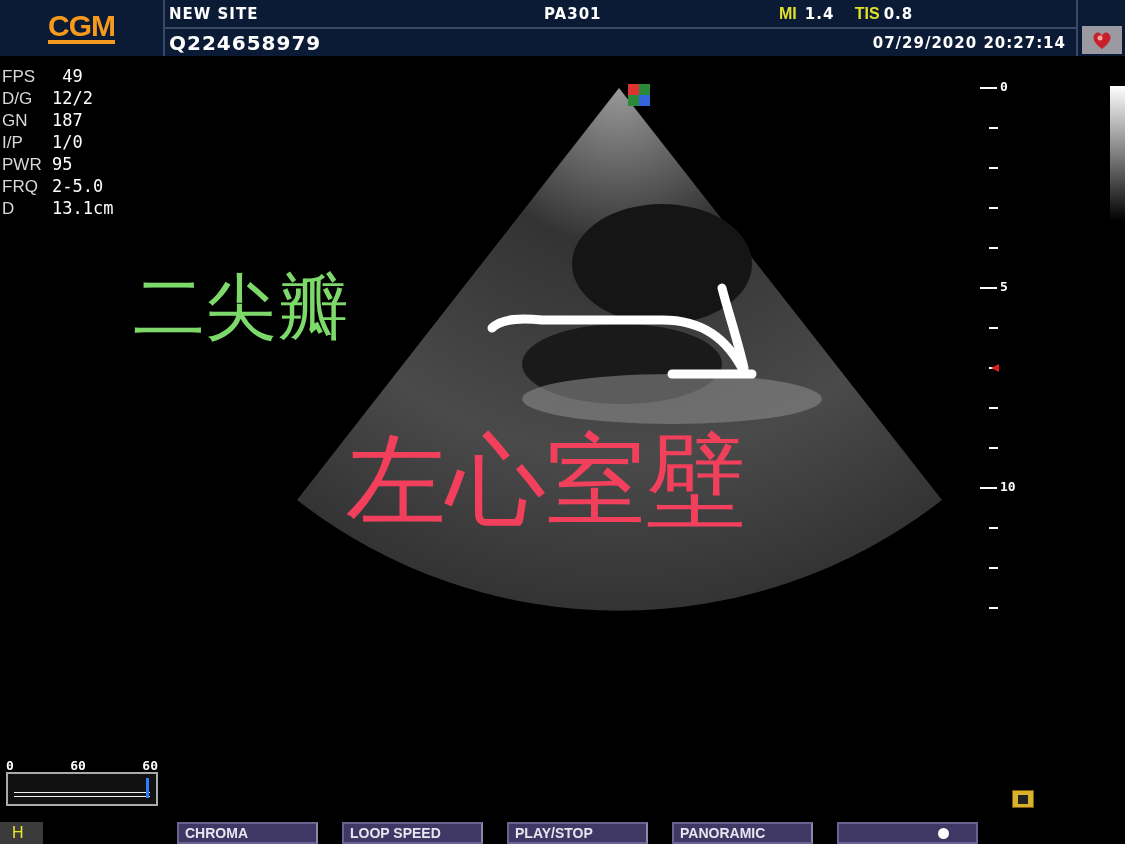 This screenshot has height=844, width=1125. What do you see at coordinates (72, 76) in the screenshot?
I see `parameter-value: 49` at bounding box center [72, 76].